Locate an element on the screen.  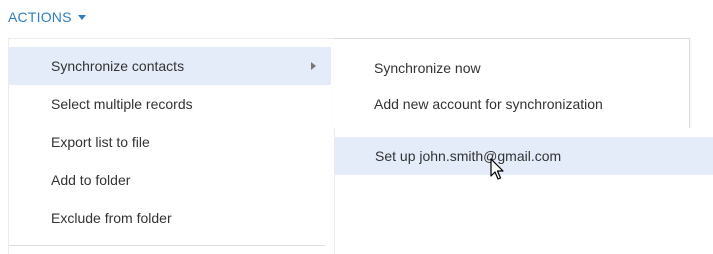
menu-item-label: Add to folder is located at coordinates (91, 180).